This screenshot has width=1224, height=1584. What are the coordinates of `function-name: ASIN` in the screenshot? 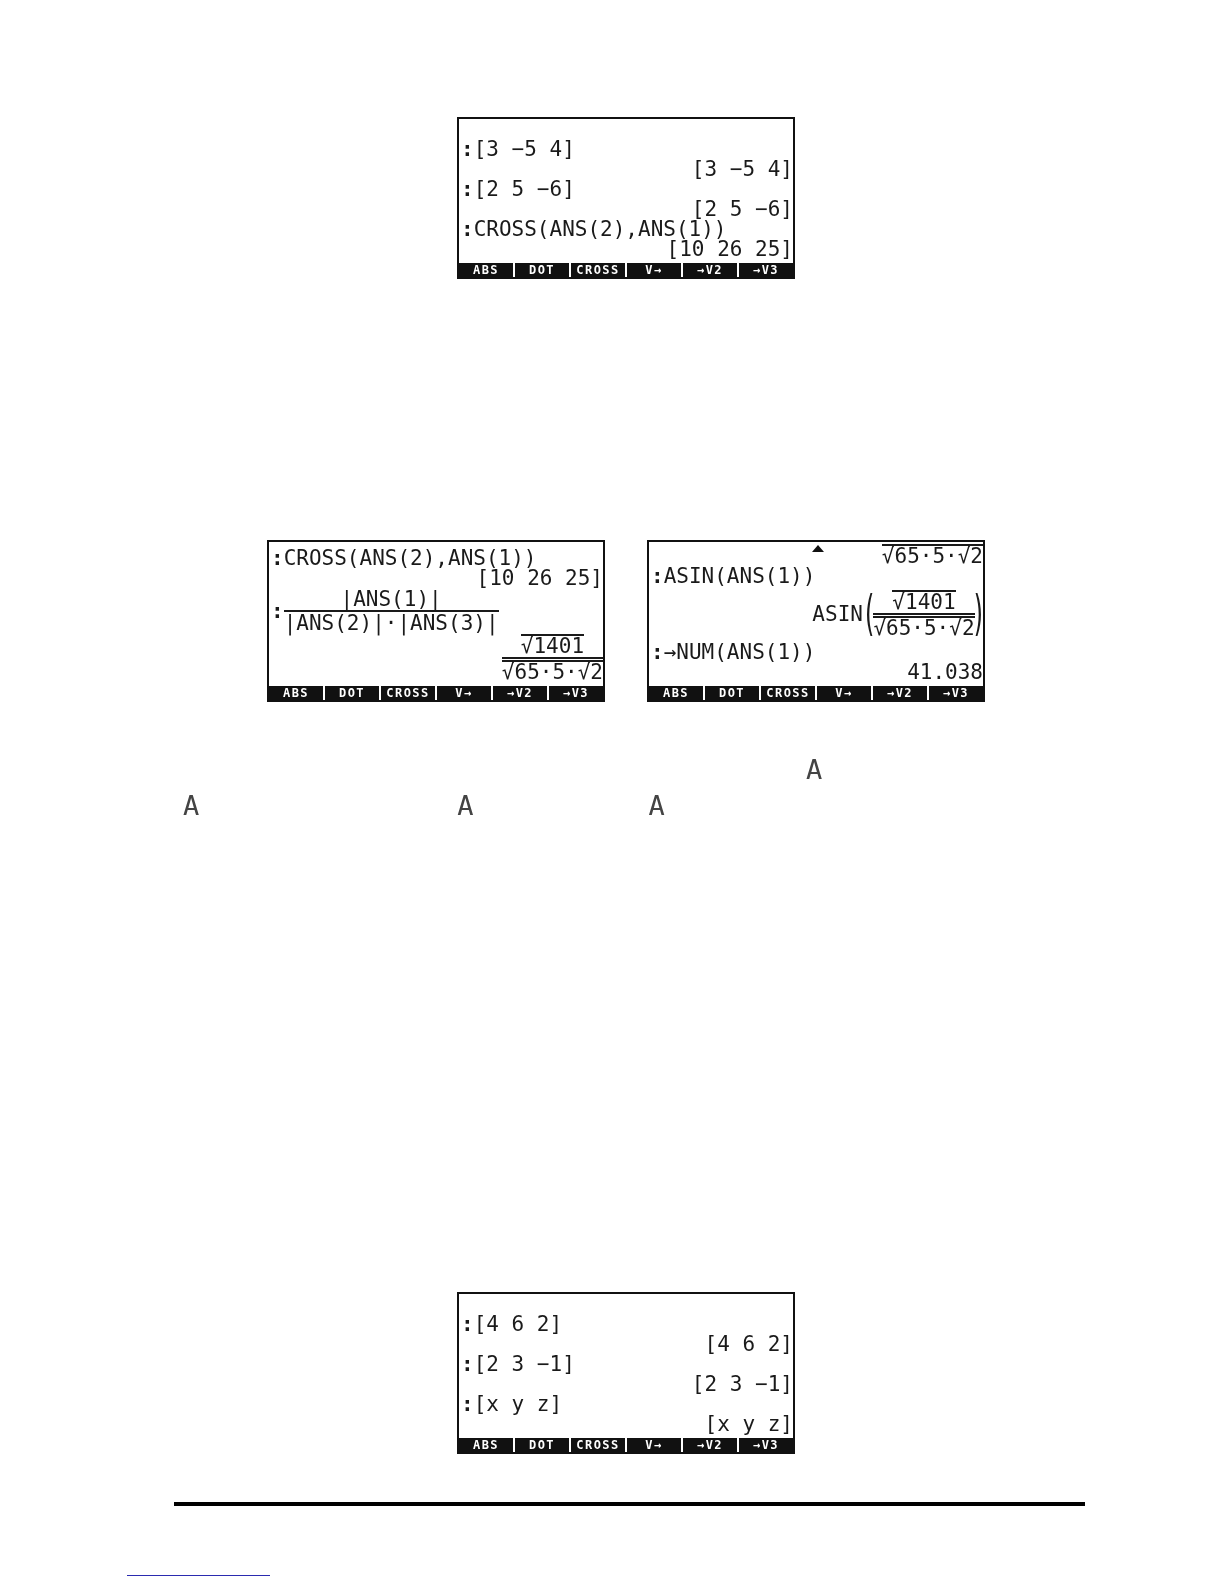 It's located at (837, 614).